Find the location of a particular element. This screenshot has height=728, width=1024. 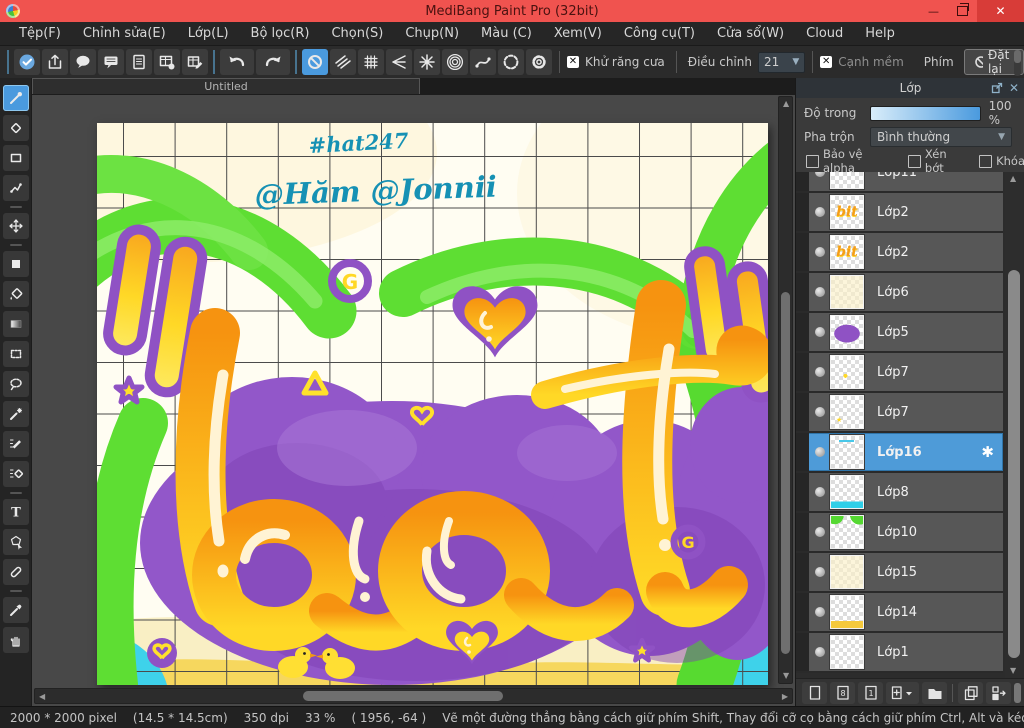

layer-list-scrollbar: ▲ ▼ is located at coordinates (1014, 425).